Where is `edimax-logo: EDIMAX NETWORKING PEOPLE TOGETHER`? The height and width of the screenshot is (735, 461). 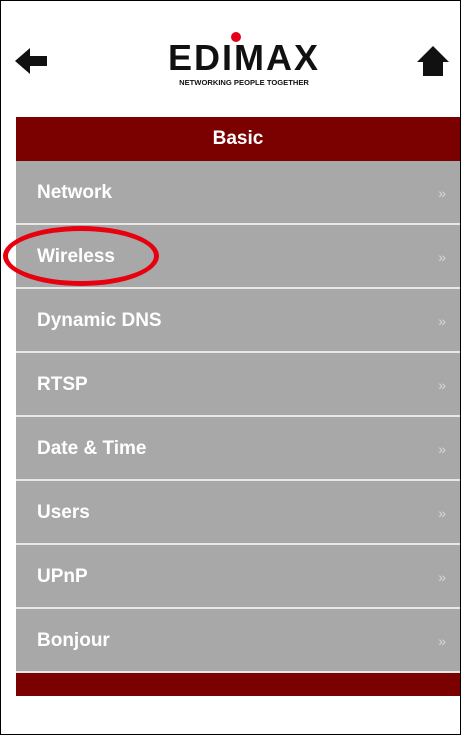 edimax-logo: EDIMAX NETWORKING PEOPLE TOGETHER is located at coordinates (244, 59).